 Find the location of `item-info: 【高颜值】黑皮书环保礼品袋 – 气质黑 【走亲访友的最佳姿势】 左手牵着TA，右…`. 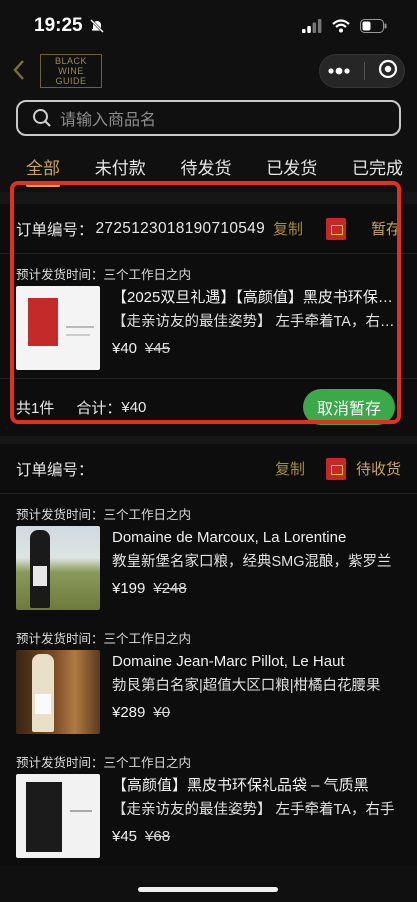

item-info: 【高颜值】黑皮书环保礼品袋 – 气质黑 【走亲访友的最佳姿势】 左手牵着TA，右… is located at coordinates (256, 820).